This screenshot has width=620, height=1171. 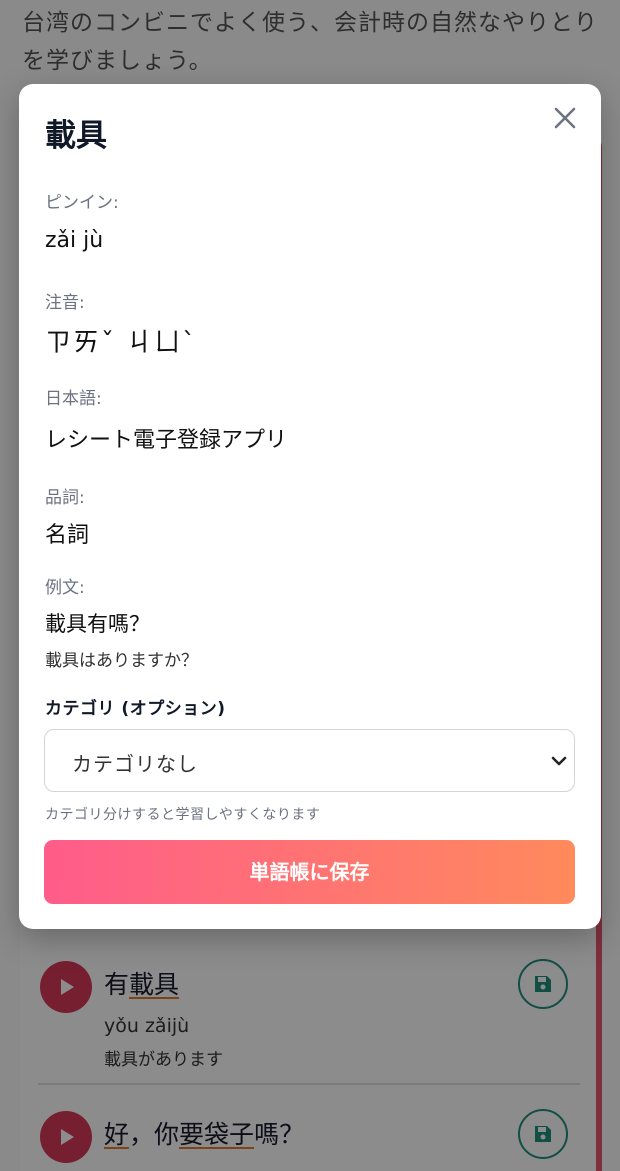 What do you see at coordinates (67, 535) in the screenshot?
I see `part-of-speech-value: 名詞` at bounding box center [67, 535].